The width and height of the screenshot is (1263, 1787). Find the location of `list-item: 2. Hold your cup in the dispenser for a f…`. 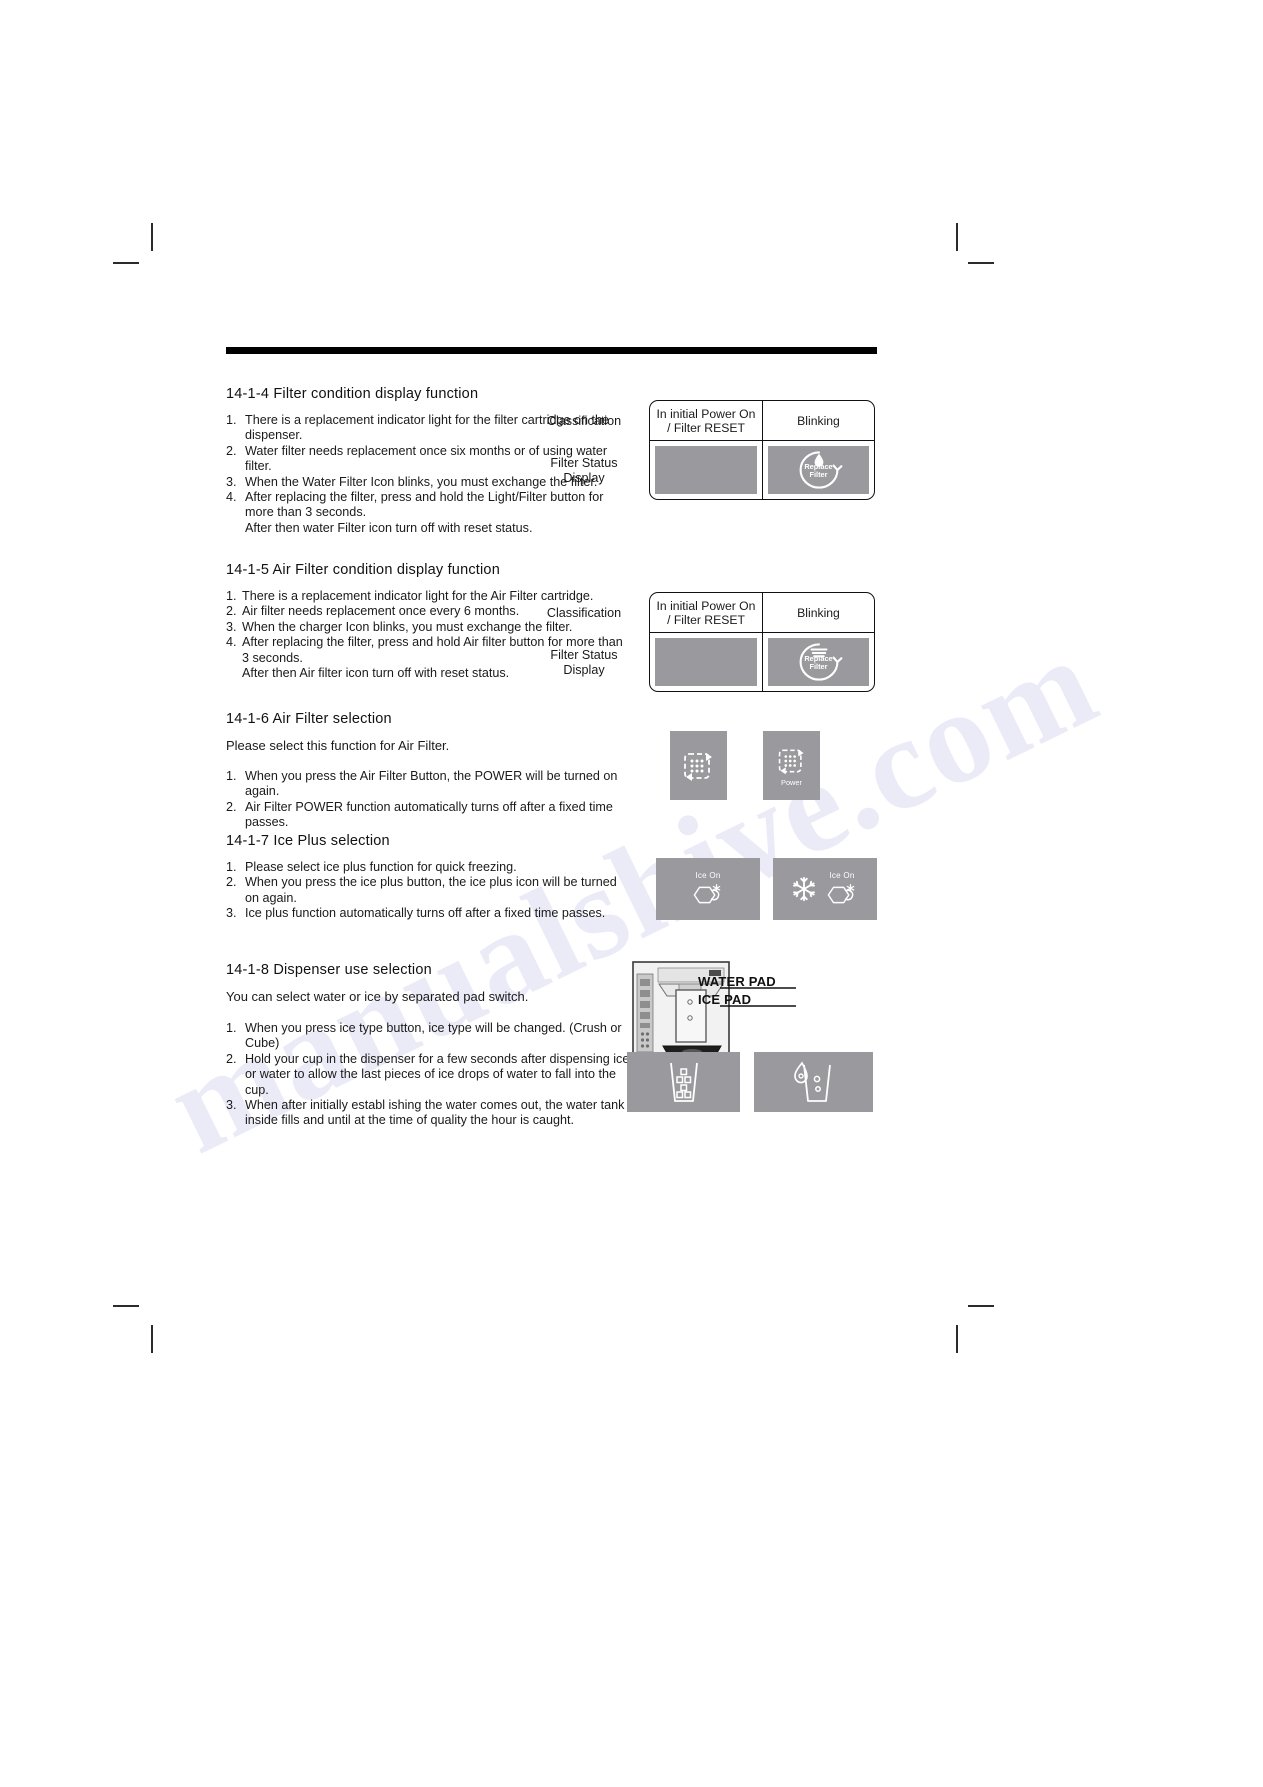

list-item: 2. Hold your cup in the dispenser for a f… is located at coordinates (428, 1075).